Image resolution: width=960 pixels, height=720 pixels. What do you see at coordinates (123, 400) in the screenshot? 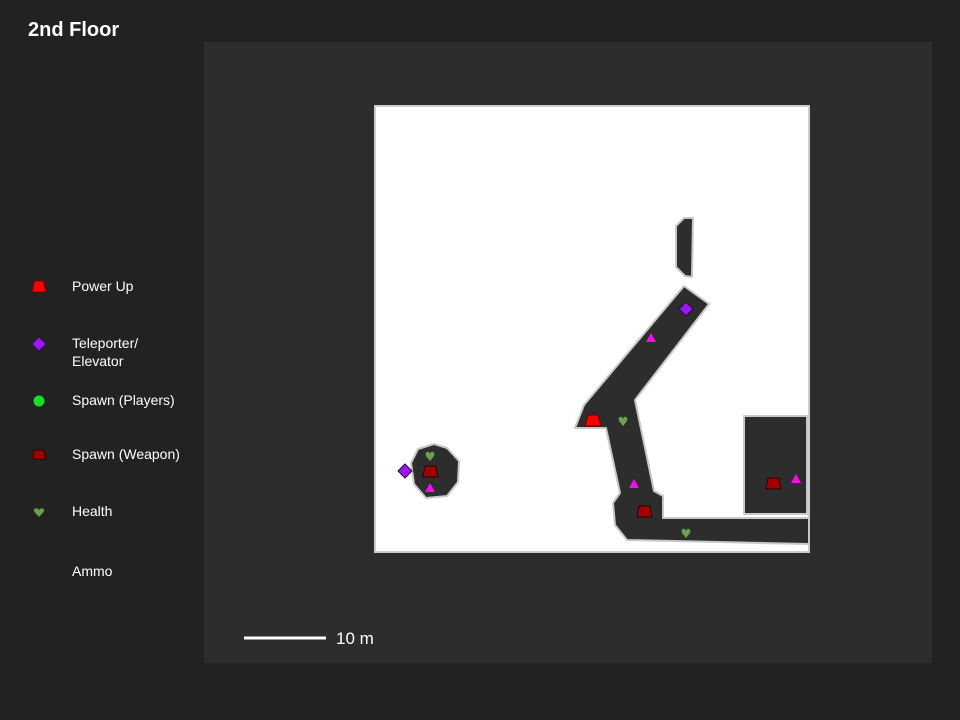
I see `legend-label-spawn-players: Spawn (Players)` at bounding box center [123, 400].